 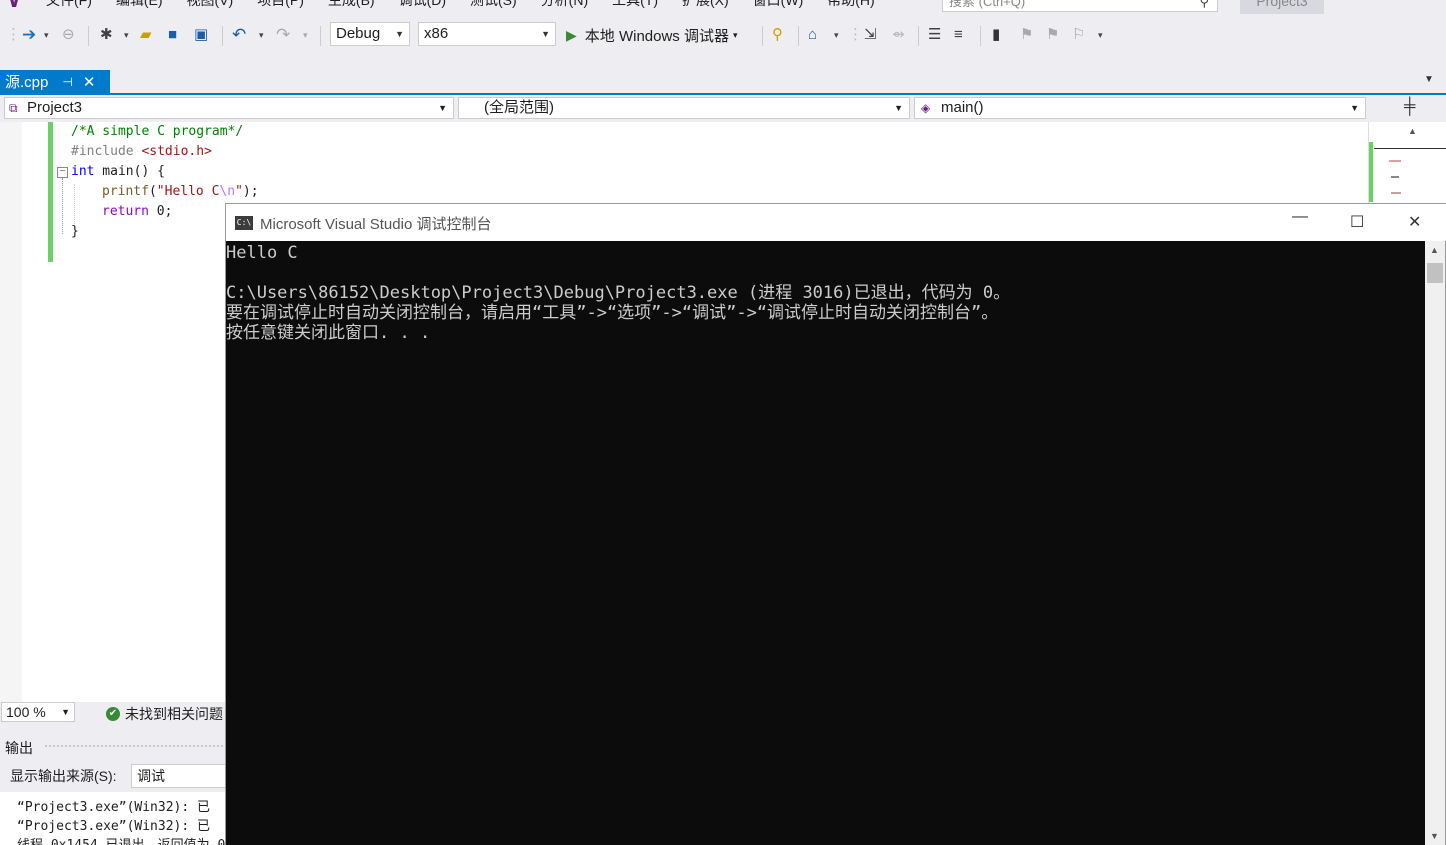 I want to click on code-text: }, so click(x=75, y=231).